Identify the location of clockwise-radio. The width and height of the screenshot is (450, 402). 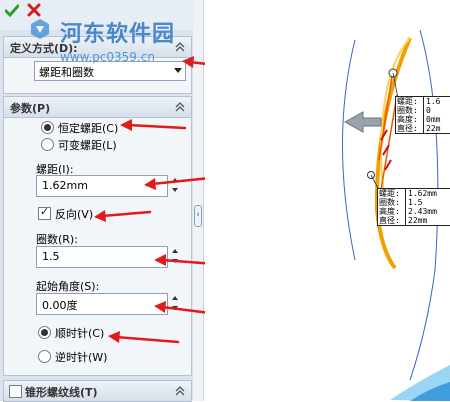
(44, 332).